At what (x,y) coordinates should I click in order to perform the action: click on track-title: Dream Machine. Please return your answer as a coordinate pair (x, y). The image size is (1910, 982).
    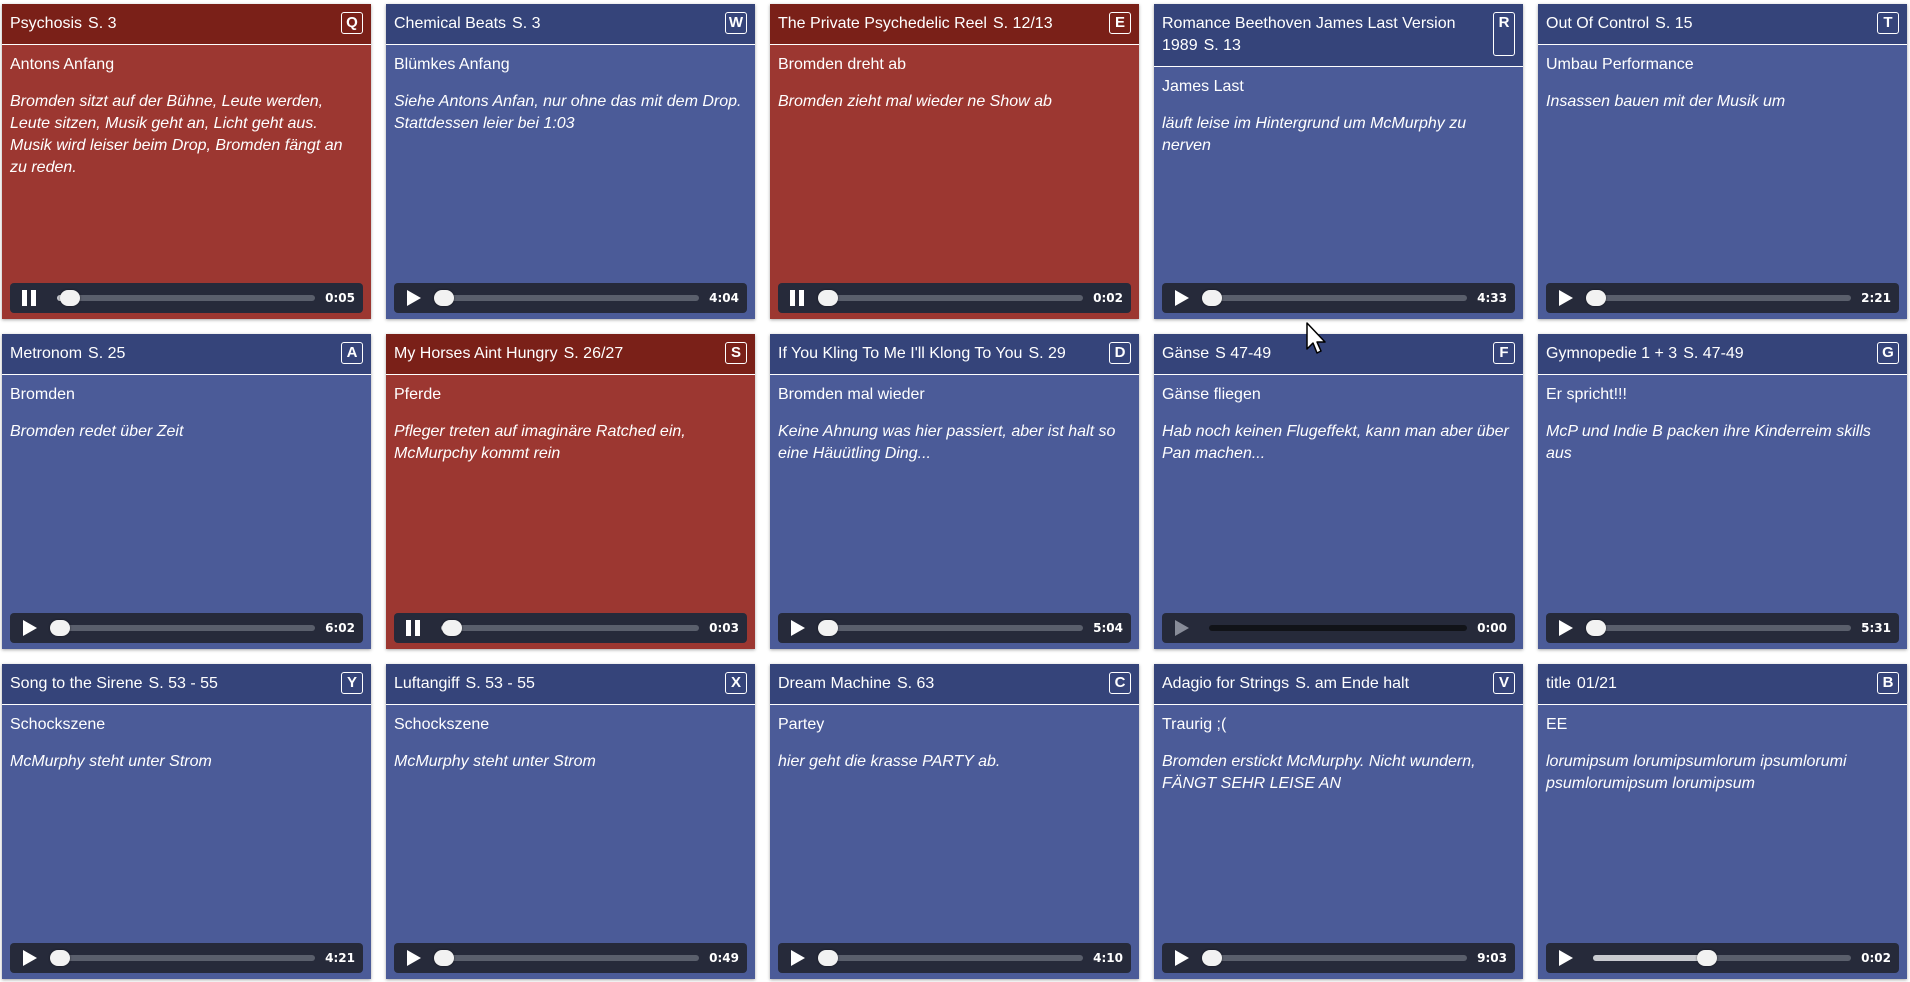
    Looking at the image, I should click on (834, 683).